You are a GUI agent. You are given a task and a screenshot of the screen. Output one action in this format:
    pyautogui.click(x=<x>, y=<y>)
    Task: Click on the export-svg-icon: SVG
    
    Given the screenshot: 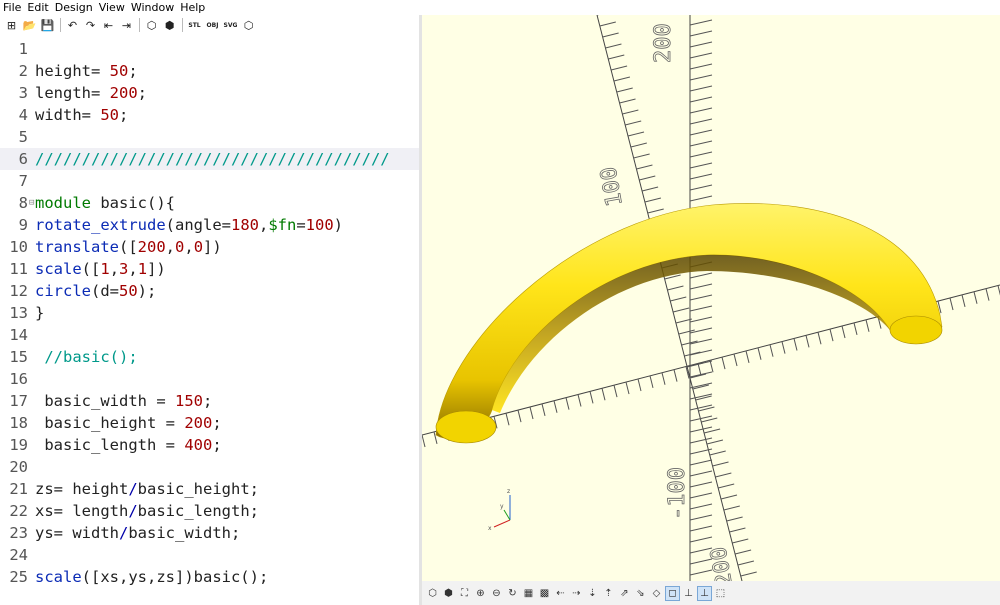 What is the action you would take?
    pyautogui.click(x=230, y=25)
    